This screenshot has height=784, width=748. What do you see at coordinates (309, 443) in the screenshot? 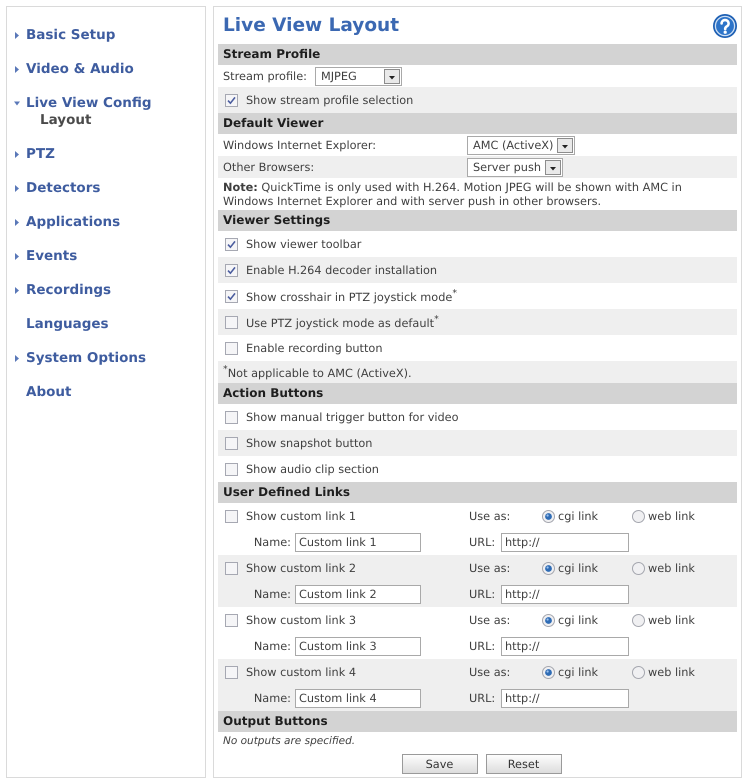
I see `checkbox-label: Show snapshot button` at bounding box center [309, 443].